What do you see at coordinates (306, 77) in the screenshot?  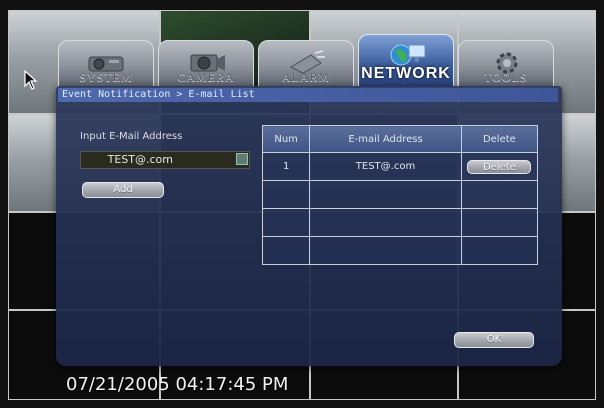 I see `tab-alarm-label: ALARM` at bounding box center [306, 77].